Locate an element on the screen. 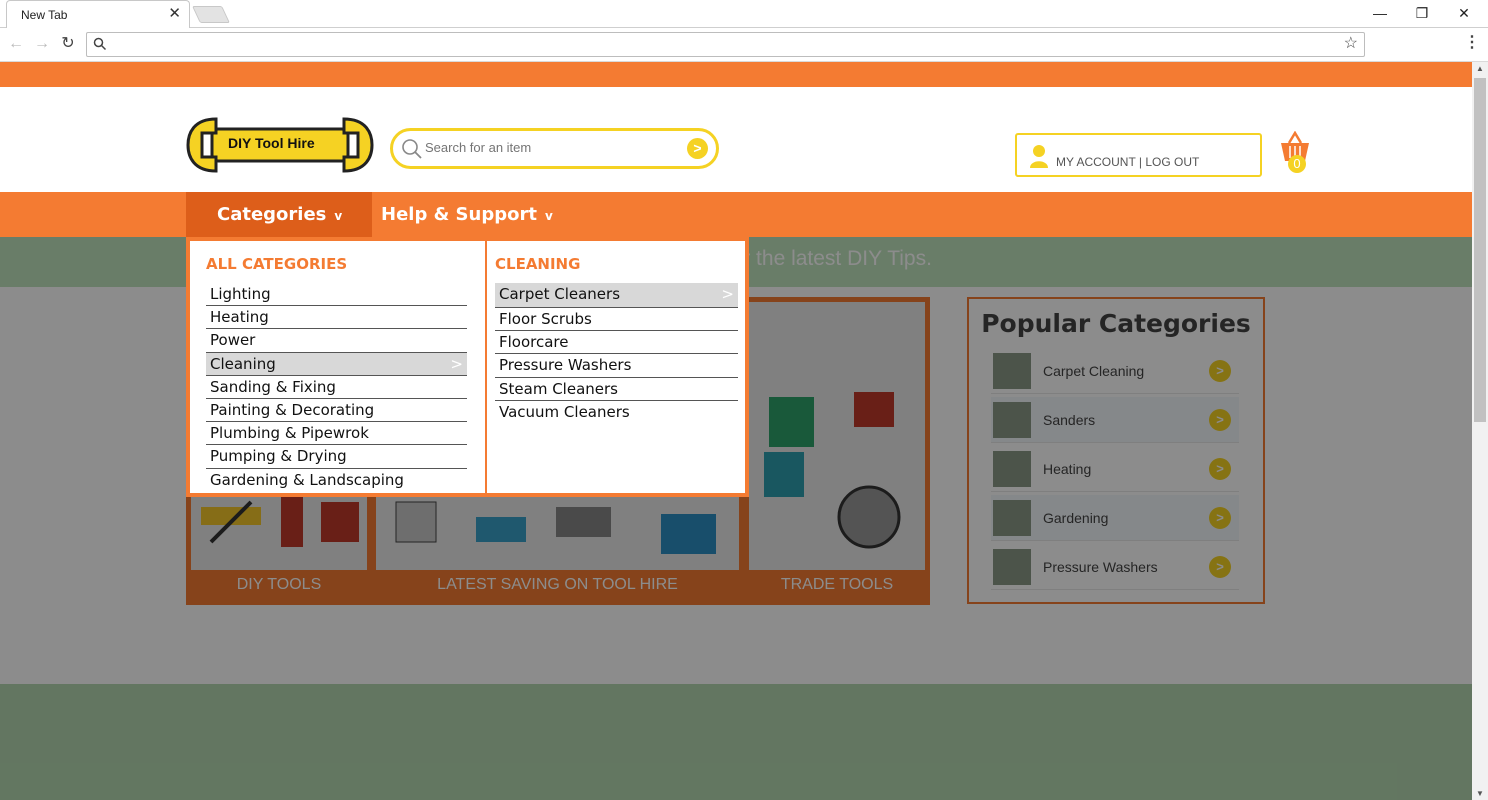 Image resolution: width=1488 pixels, height=800 pixels. category-item-label: Painting & Decorating is located at coordinates (292, 409).